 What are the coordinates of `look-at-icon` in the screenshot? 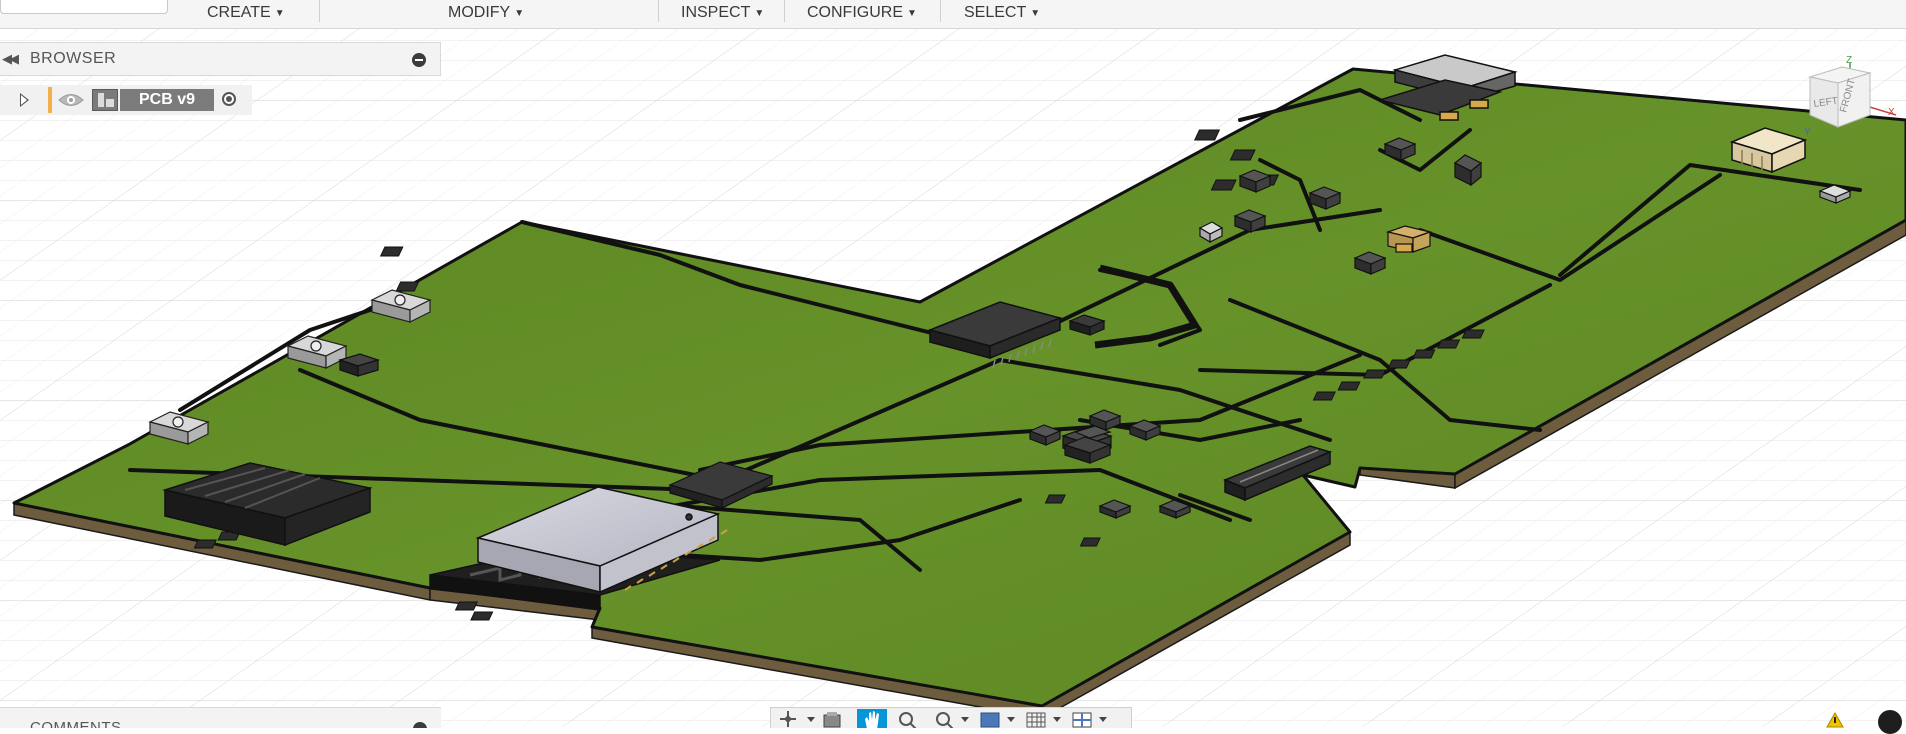 It's located at (834, 718).